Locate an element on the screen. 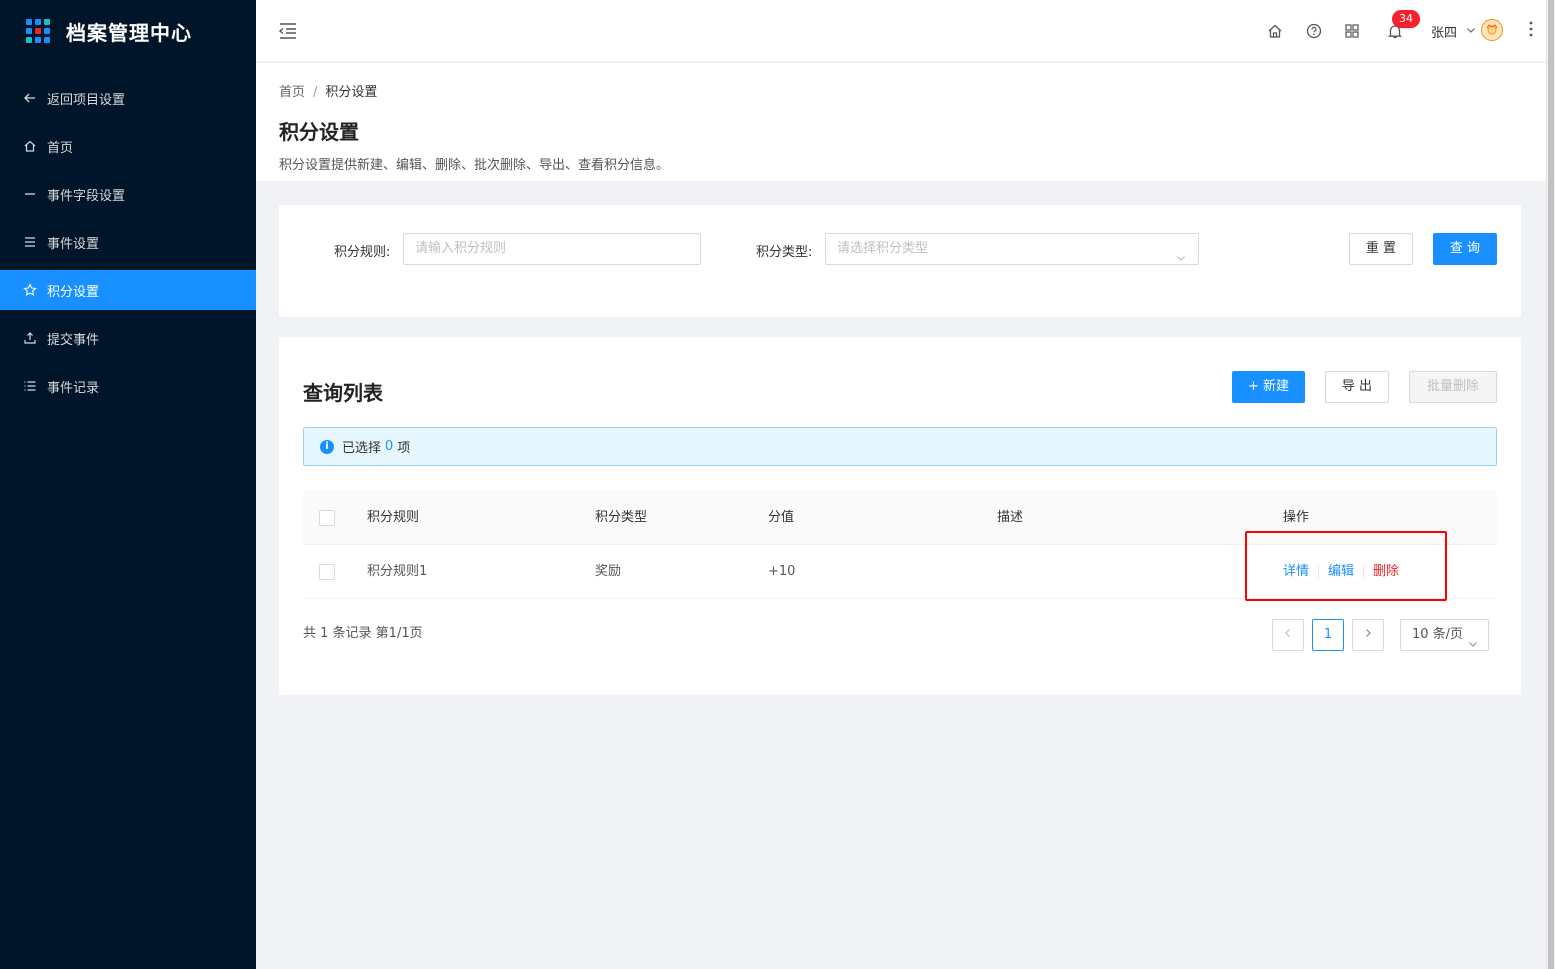 This screenshot has width=1555, height=969. detail-link: 详情 is located at coordinates (1296, 571).